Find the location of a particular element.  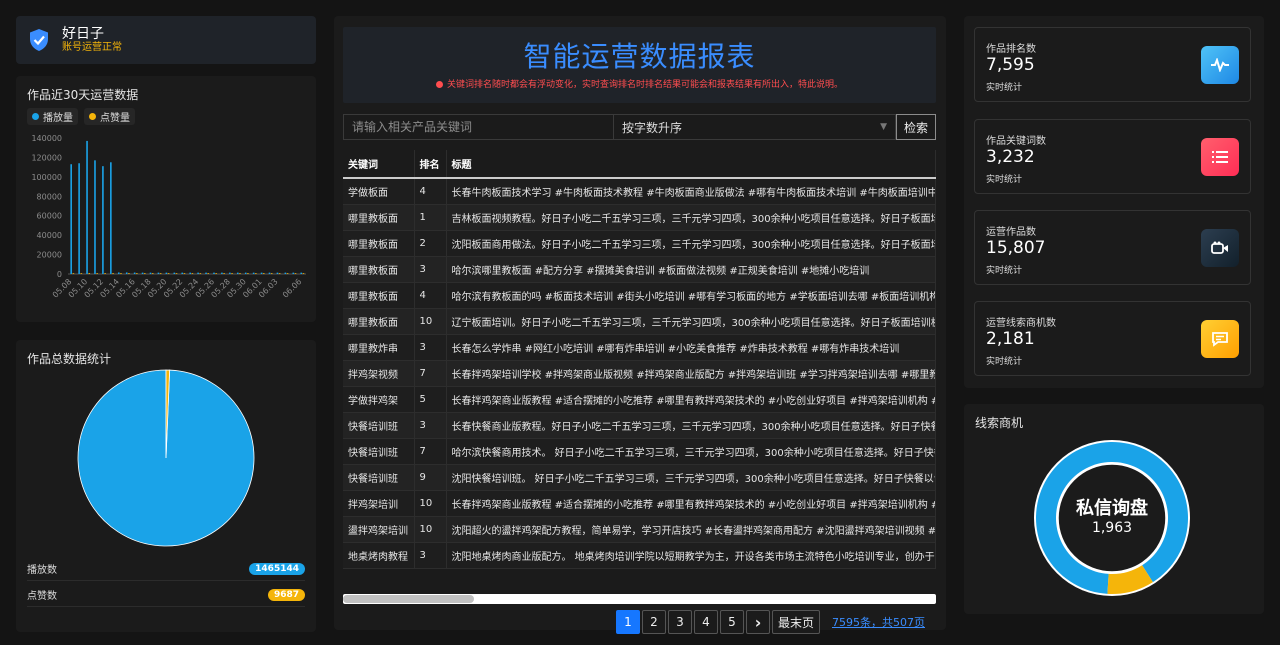

last-page-button: 最末页 is located at coordinates (796, 622).